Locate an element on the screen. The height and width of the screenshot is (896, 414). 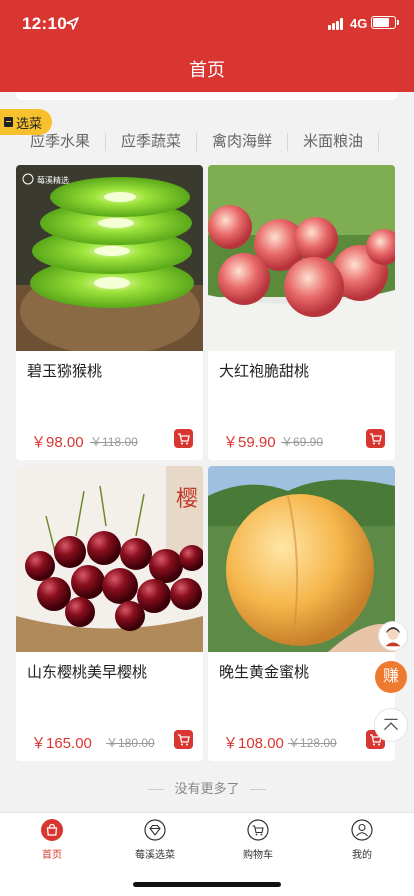
status-time: 12:10 is located at coordinates (44, 23).